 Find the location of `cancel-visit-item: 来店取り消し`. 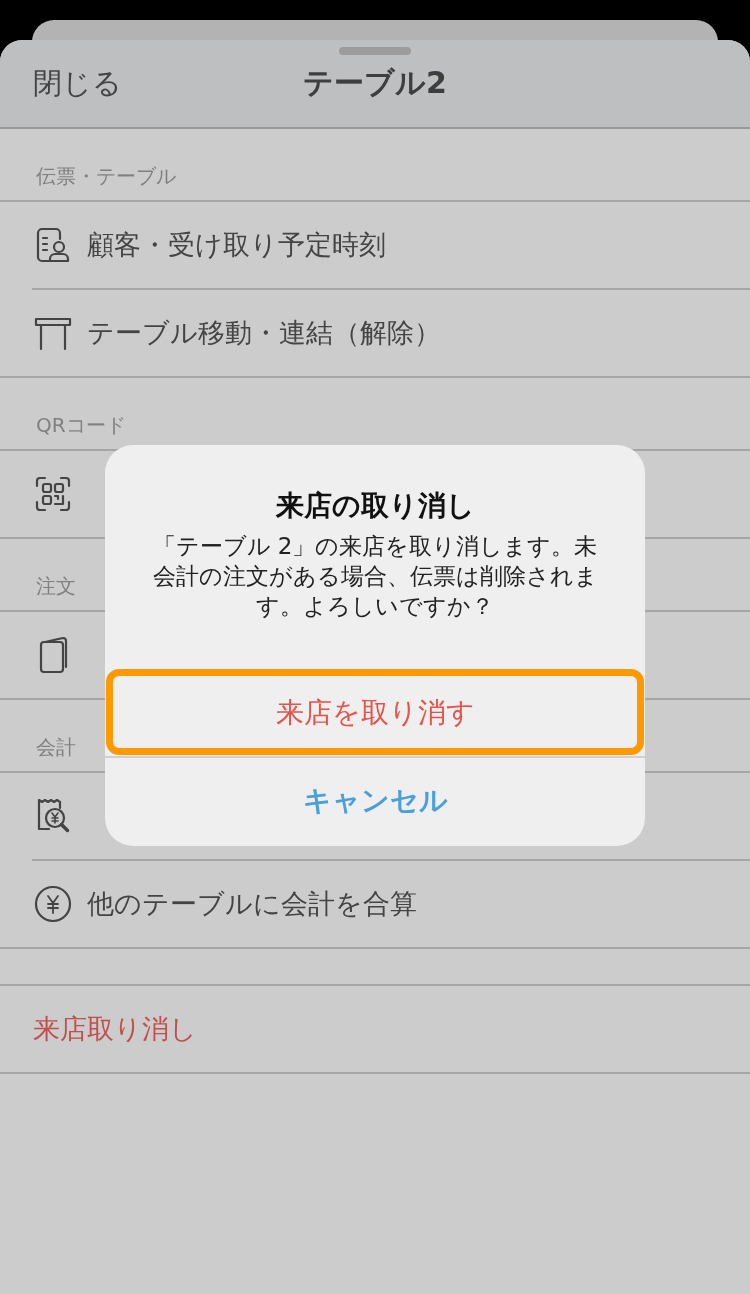

cancel-visit-item: 来店取り消し is located at coordinates (115, 1029).